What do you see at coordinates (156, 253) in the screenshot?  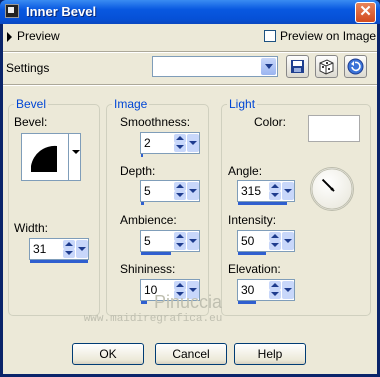 I see `ambience-slider` at bounding box center [156, 253].